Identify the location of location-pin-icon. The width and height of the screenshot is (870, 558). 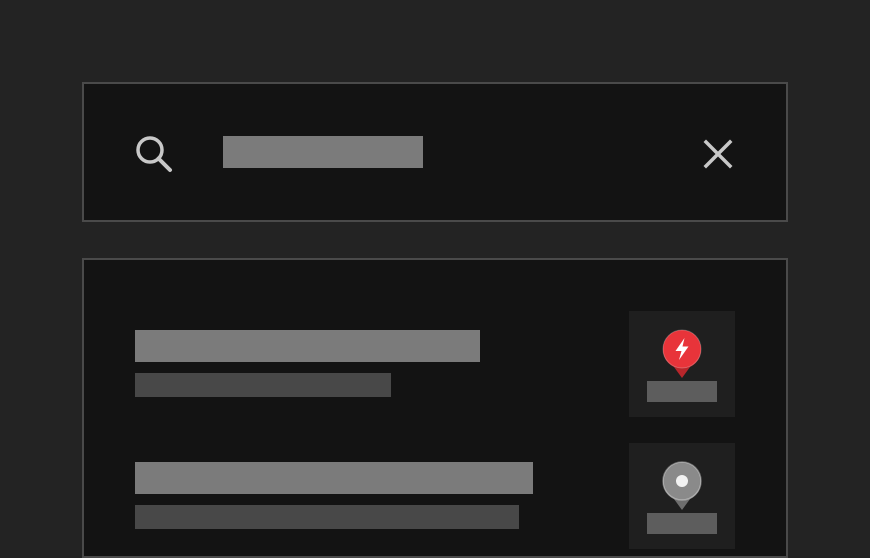
(682, 485).